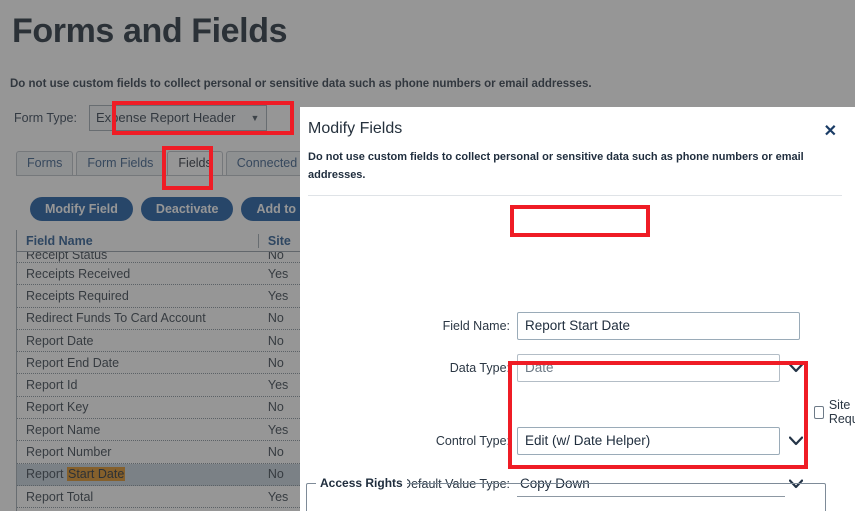 Image resolution: width=855 pixels, height=511 pixels. What do you see at coordinates (166, 452) in the screenshot?
I see `table-row: Report Number No` at bounding box center [166, 452].